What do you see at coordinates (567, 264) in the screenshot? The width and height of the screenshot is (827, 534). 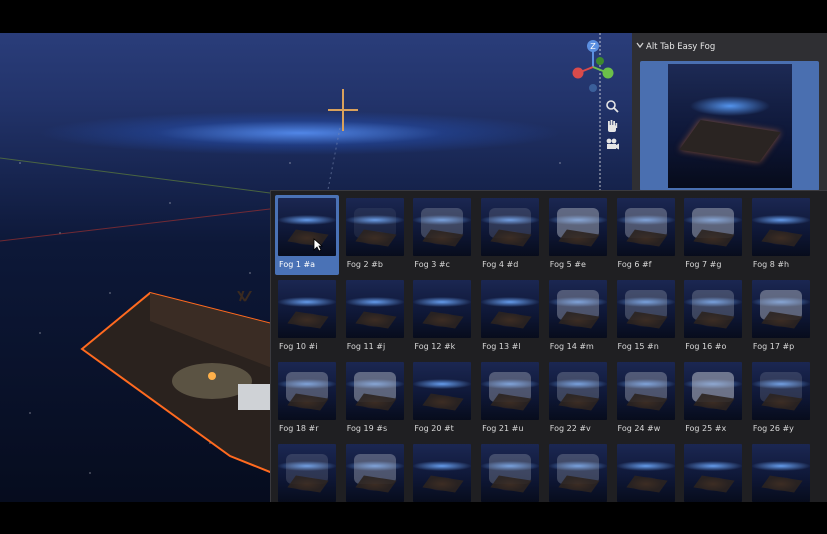 I see `fog-preset-label: Fog 5 #e` at bounding box center [567, 264].